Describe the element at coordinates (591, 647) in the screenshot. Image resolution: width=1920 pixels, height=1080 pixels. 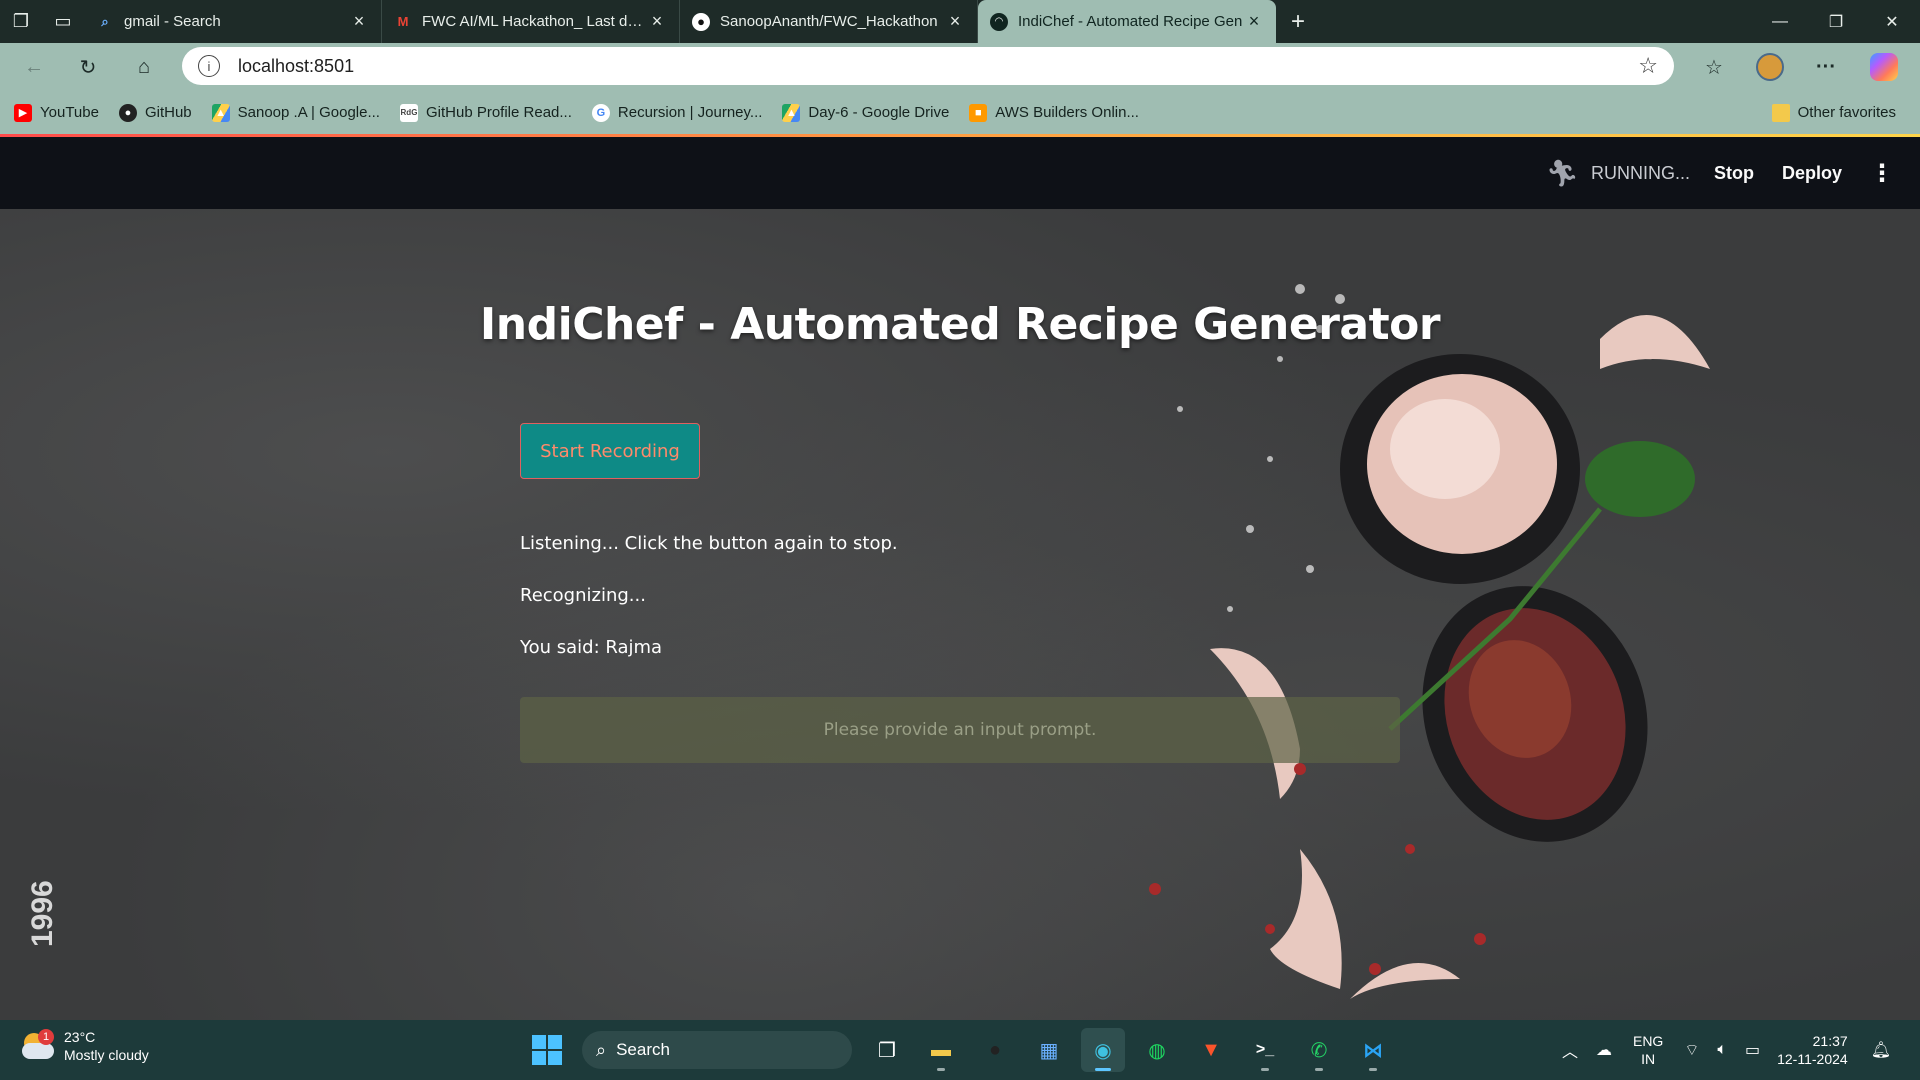
I see `transcript-message: You said: Rajma` at that location.